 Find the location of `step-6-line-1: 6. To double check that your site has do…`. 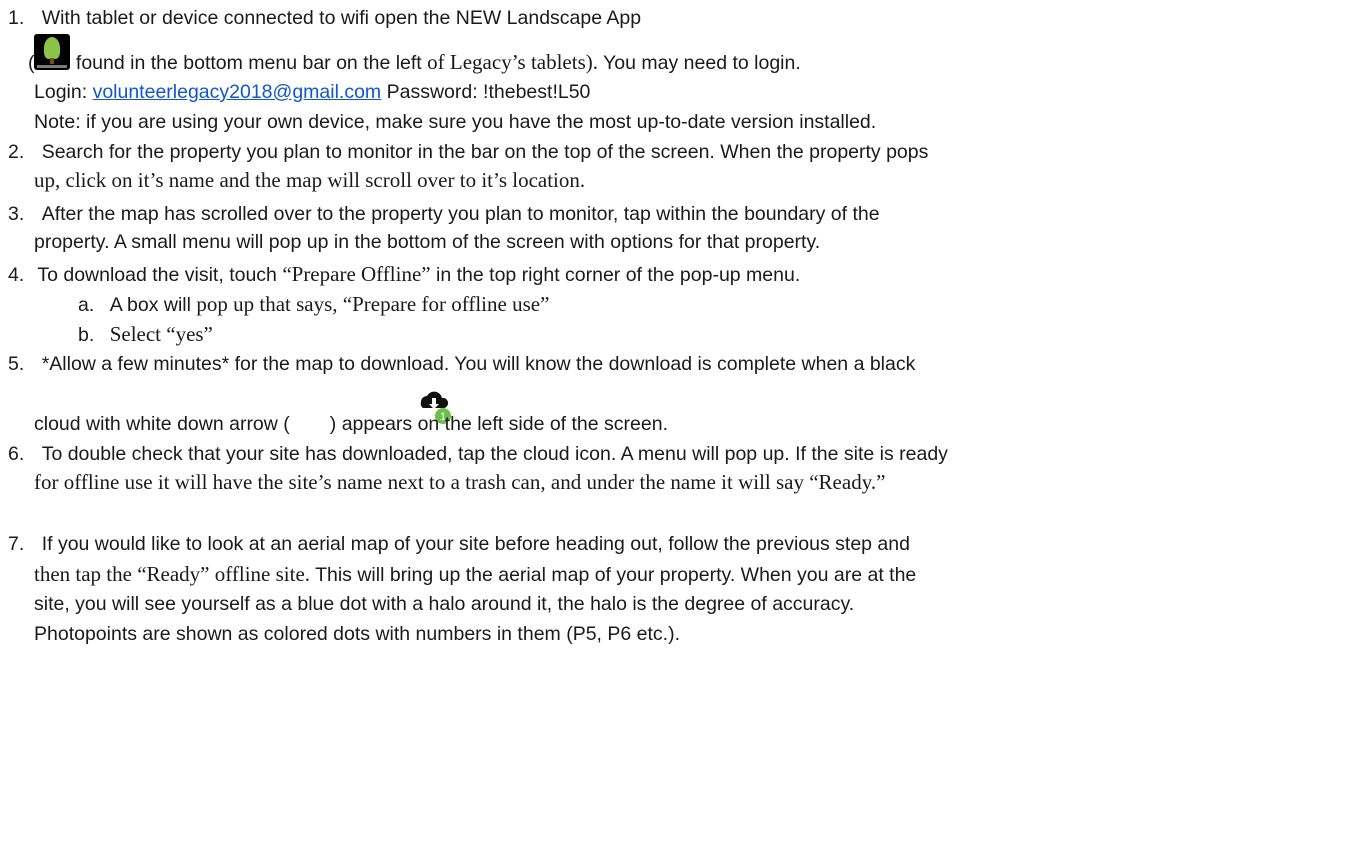

step-6-line-1: 6. To double check that your site has do… is located at coordinates (478, 454).